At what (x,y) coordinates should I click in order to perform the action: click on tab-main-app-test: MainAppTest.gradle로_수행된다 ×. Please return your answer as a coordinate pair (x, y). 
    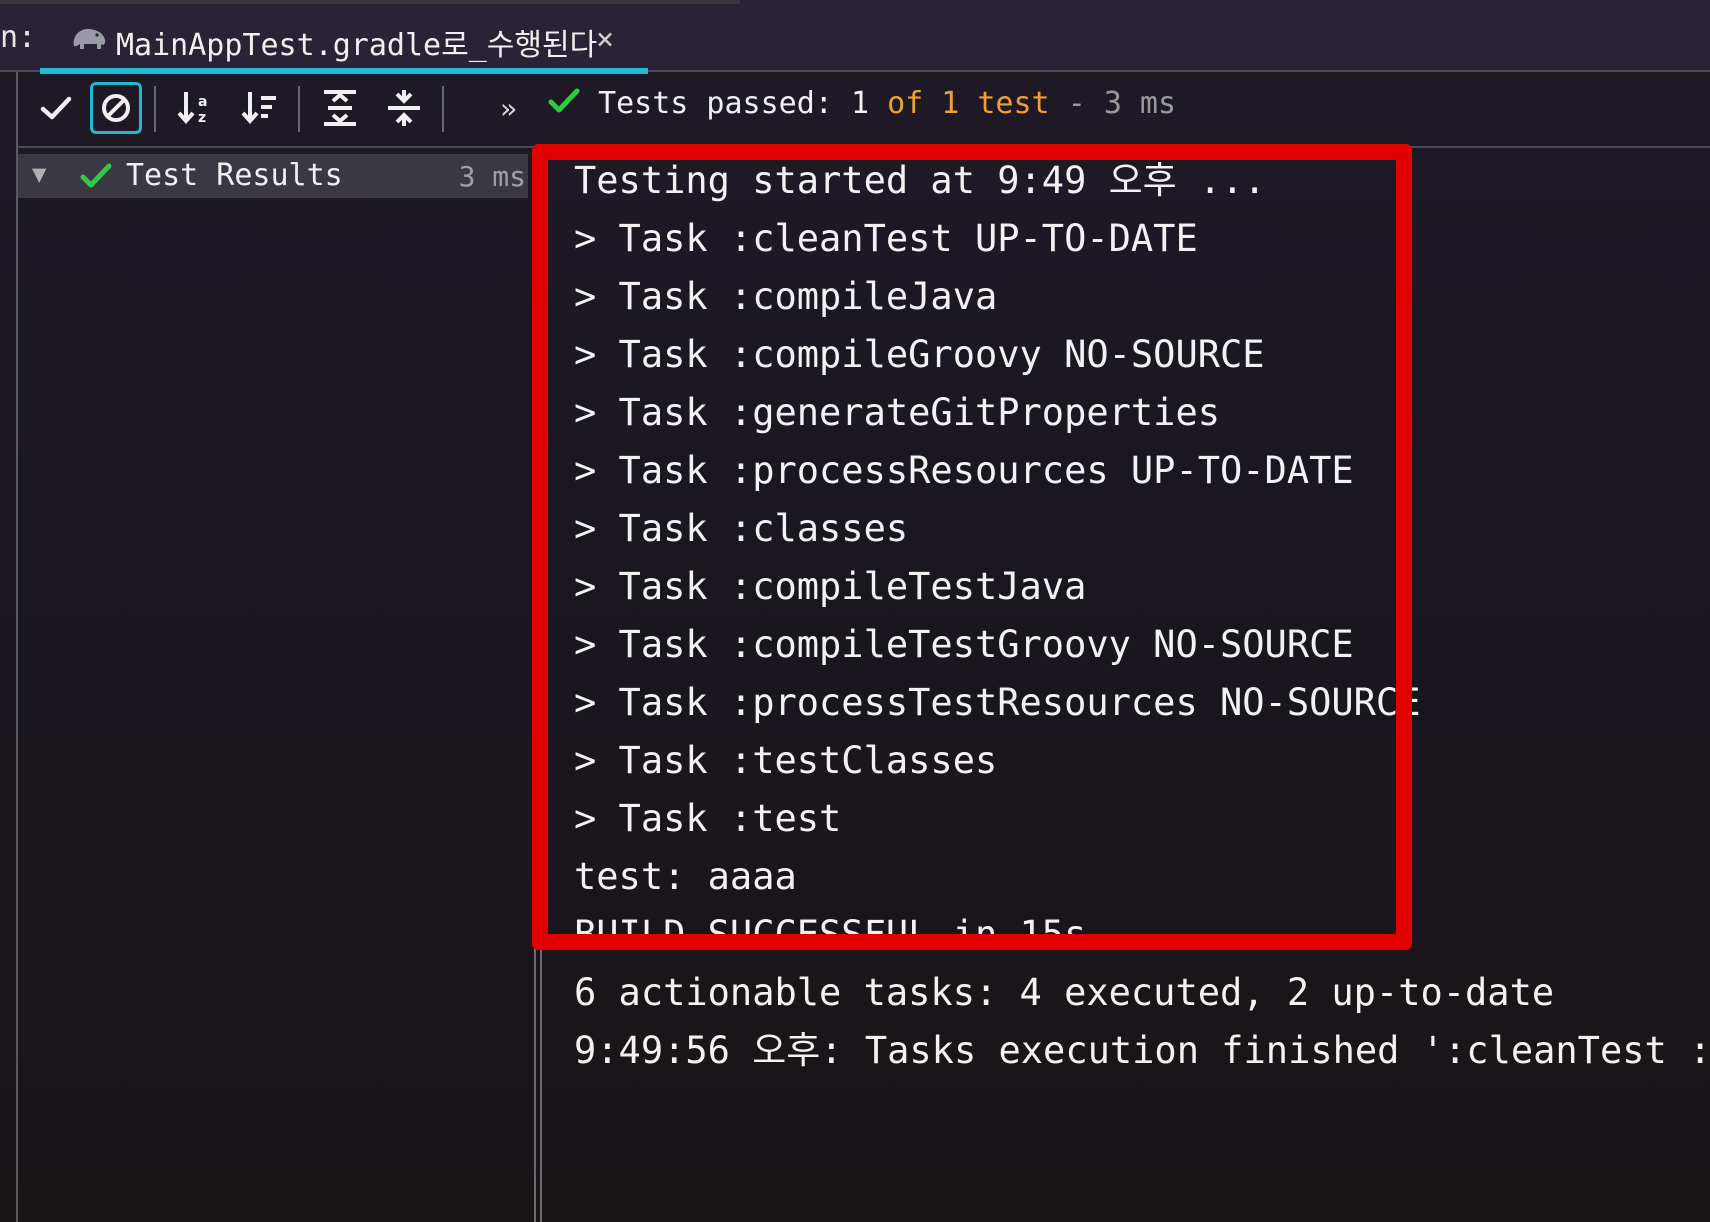
    Looking at the image, I should click on (344, 37).